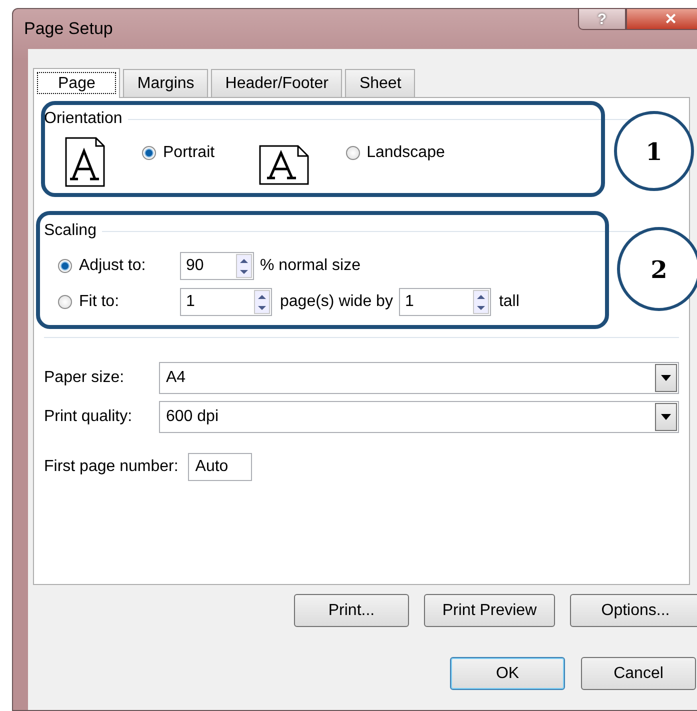  What do you see at coordinates (507, 673) in the screenshot?
I see `dialog-button: OK` at bounding box center [507, 673].